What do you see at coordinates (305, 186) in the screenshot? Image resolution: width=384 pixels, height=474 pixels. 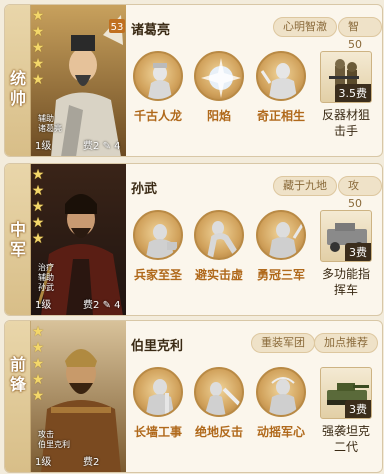 I see `trait-badge: 藏于九地` at bounding box center [305, 186].